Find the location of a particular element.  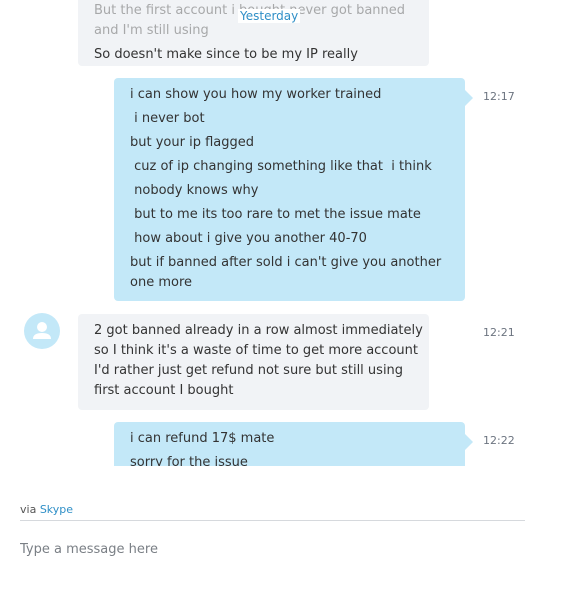

composer-divider is located at coordinates (272, 520).